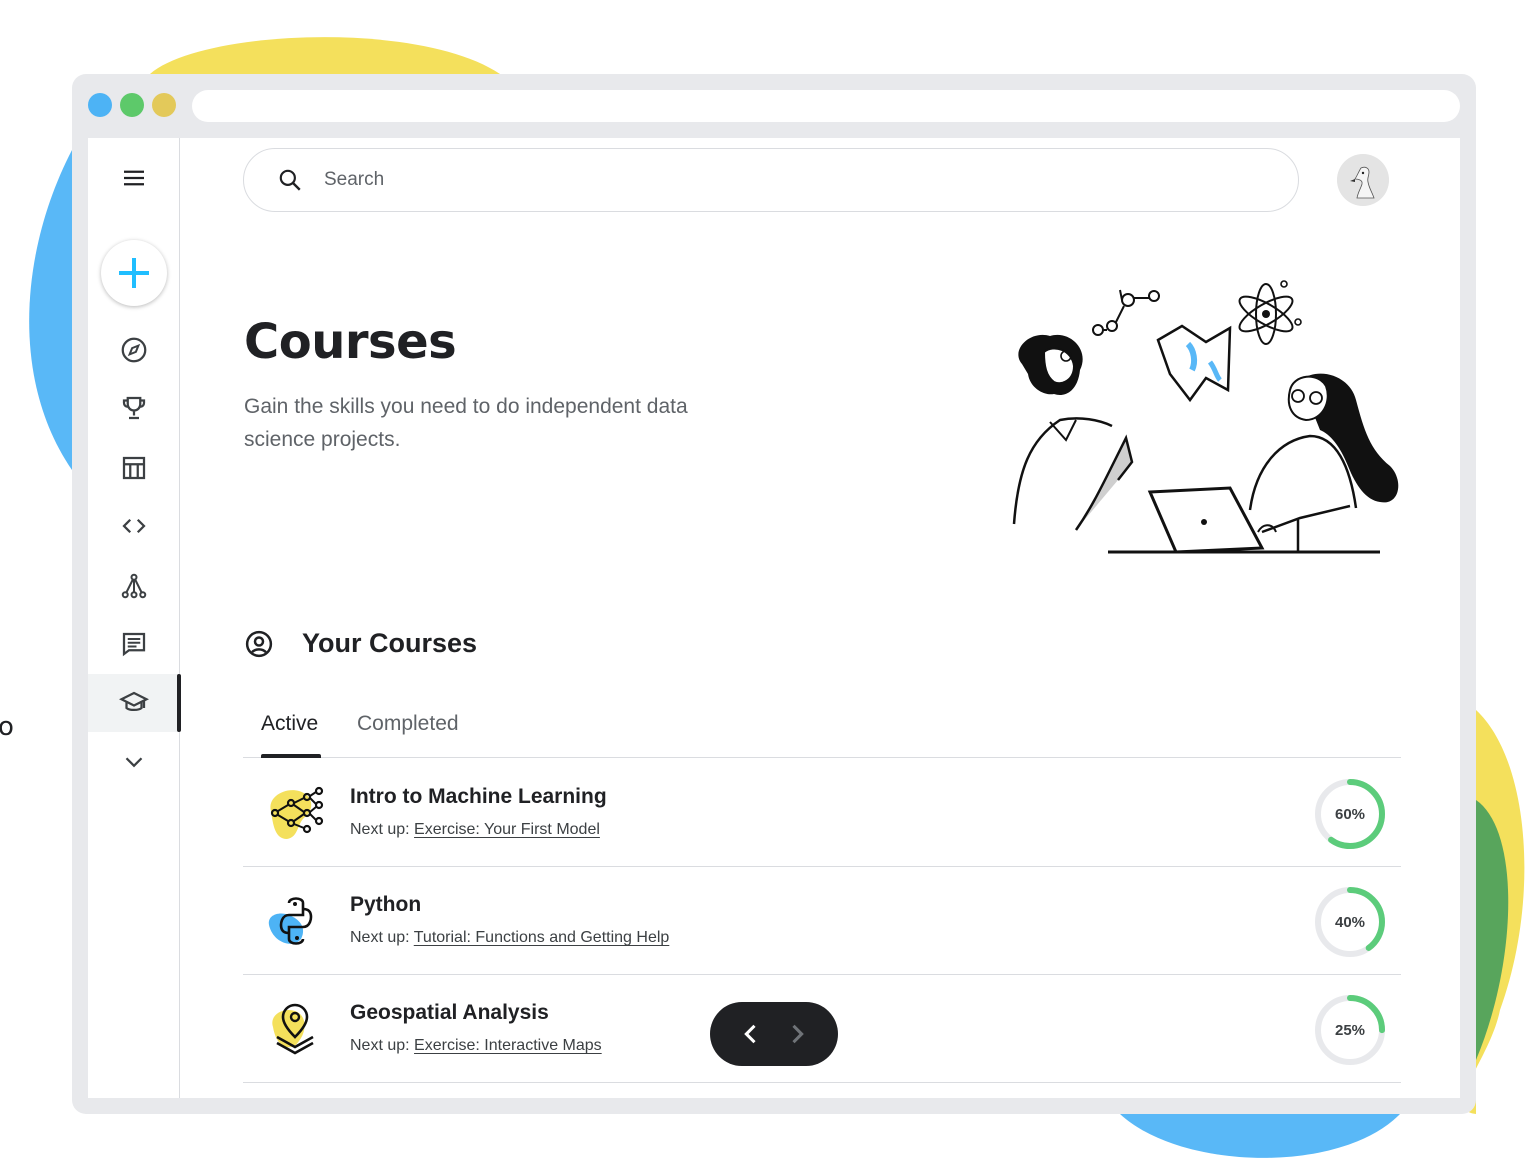 This screenshot has height=1172, width=1538. Describe the element at coordinates (822, 728) in the screenshot. I see `course-tabs: Active Completed` at that location.